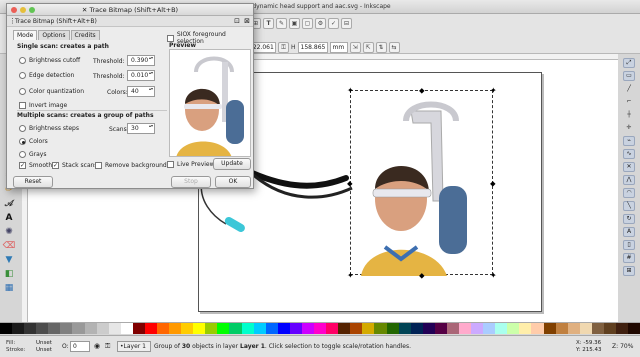 The image size is (640, 357). What do you see at coordinates (629, 128) in the screenshot?
I see `snap-center-icon: ✛` at bounding box center [629, 128].